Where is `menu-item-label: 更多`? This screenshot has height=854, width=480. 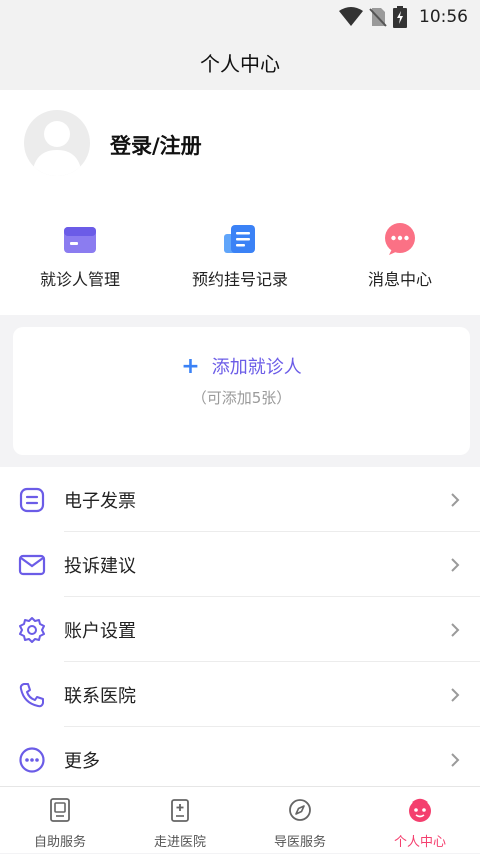 menu-item-label: 更多 is located at coordinates (82, 761).